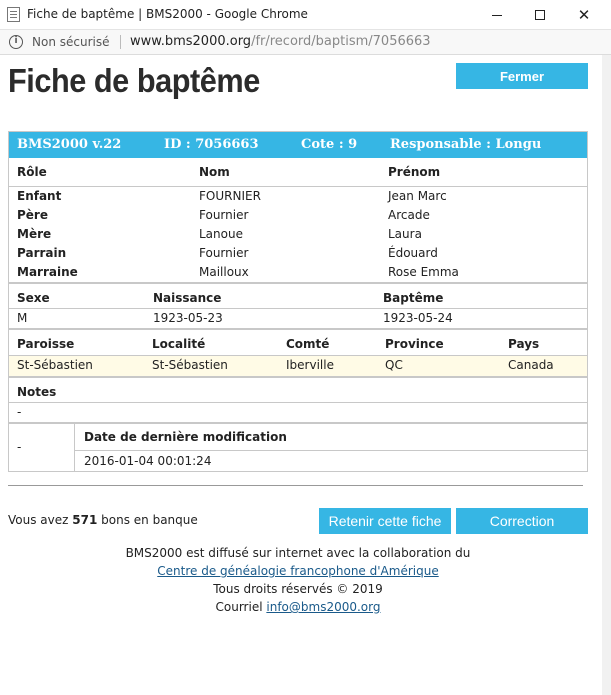  I want to click on notes-value: -, so click(19, 412).